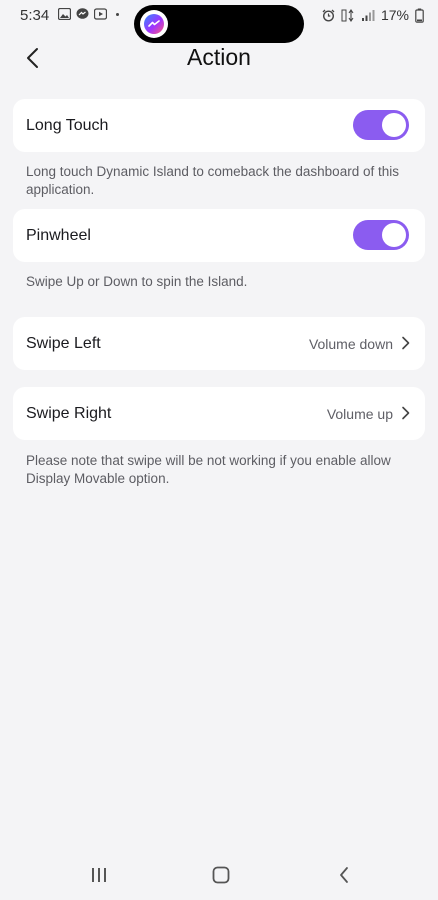  I want to click on status-bar: 5:34 17%, so click(219, 21).